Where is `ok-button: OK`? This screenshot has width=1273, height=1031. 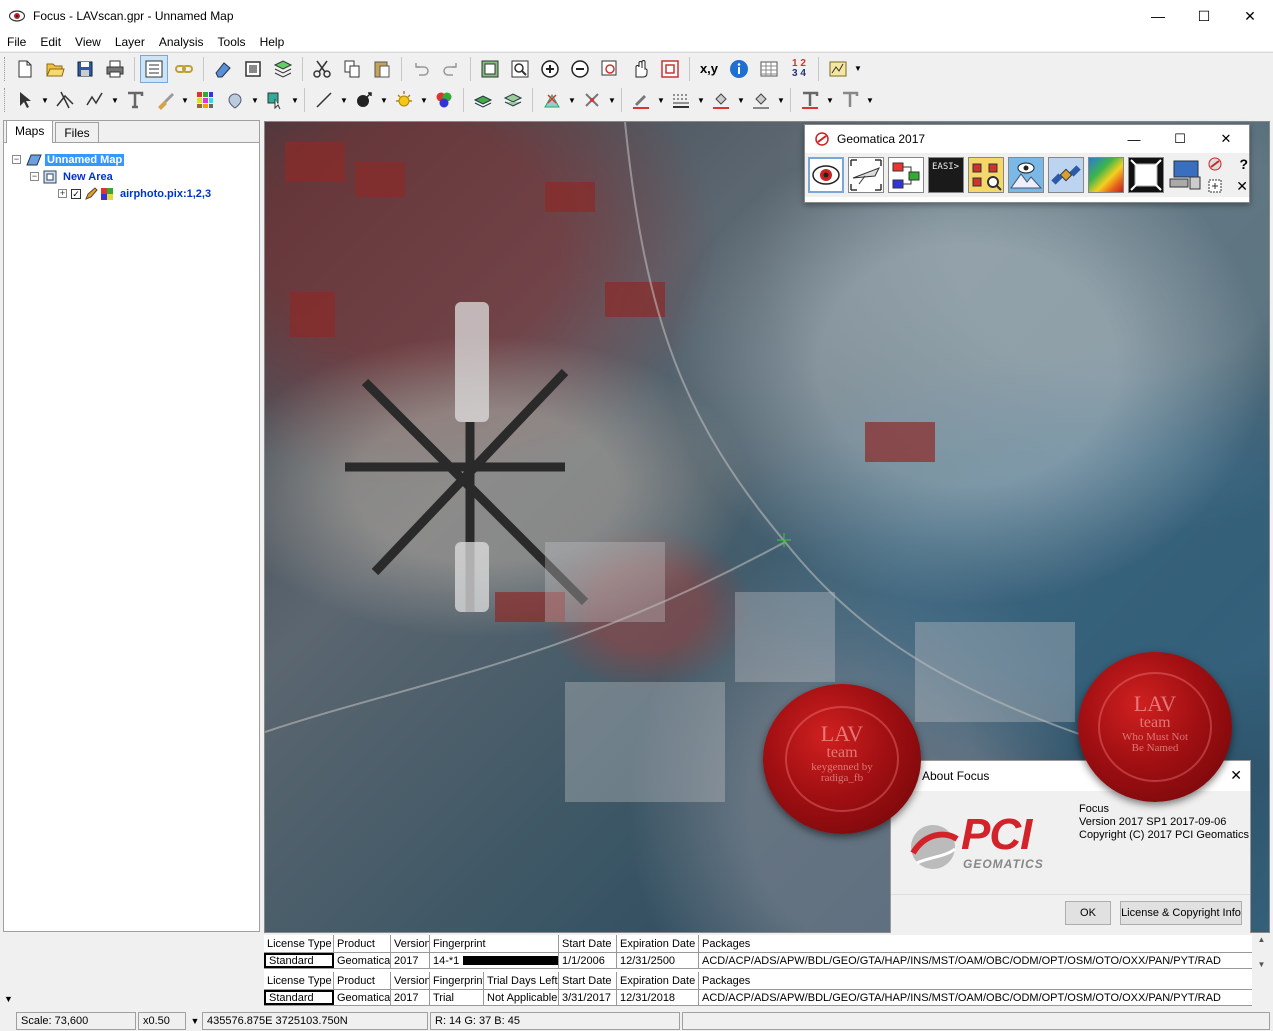
ok-button: OK is located at coordinates (1088, 913).